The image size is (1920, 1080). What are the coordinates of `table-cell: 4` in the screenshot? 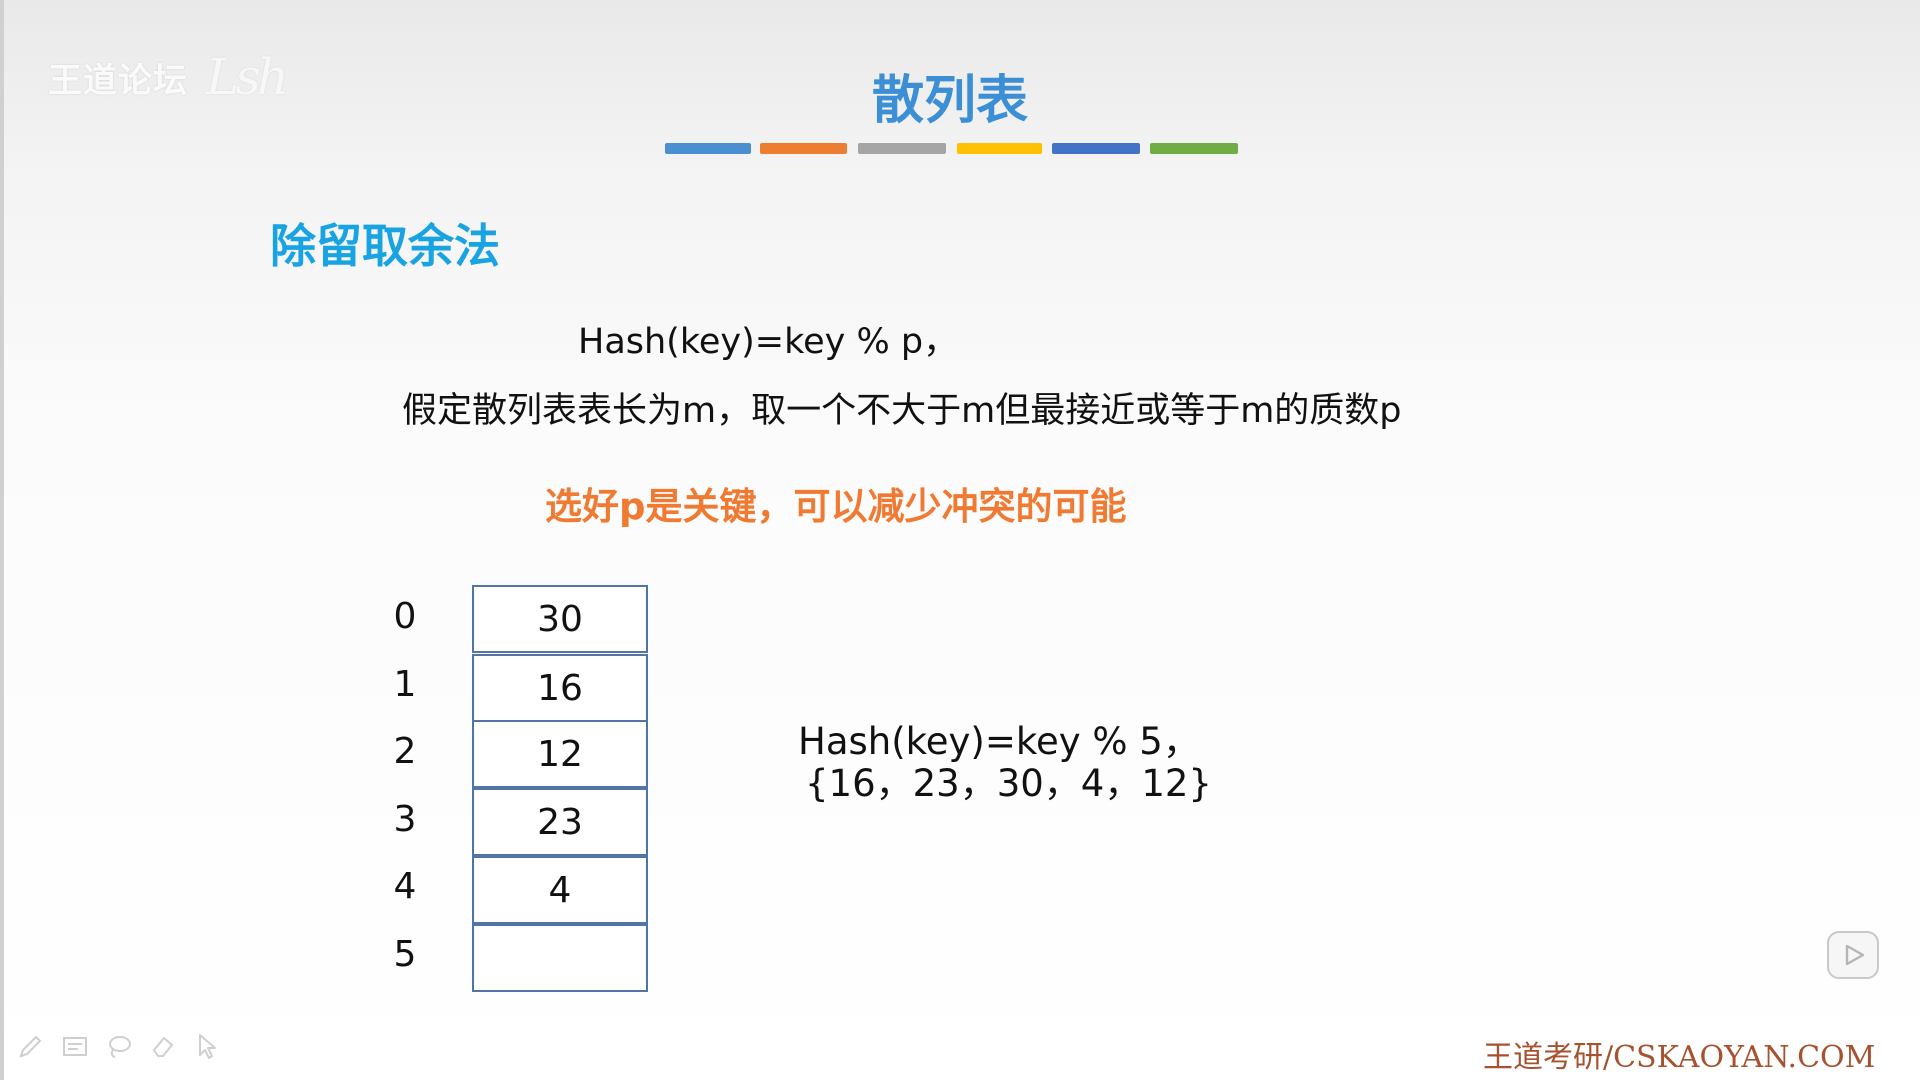 It's located at (560, 890).